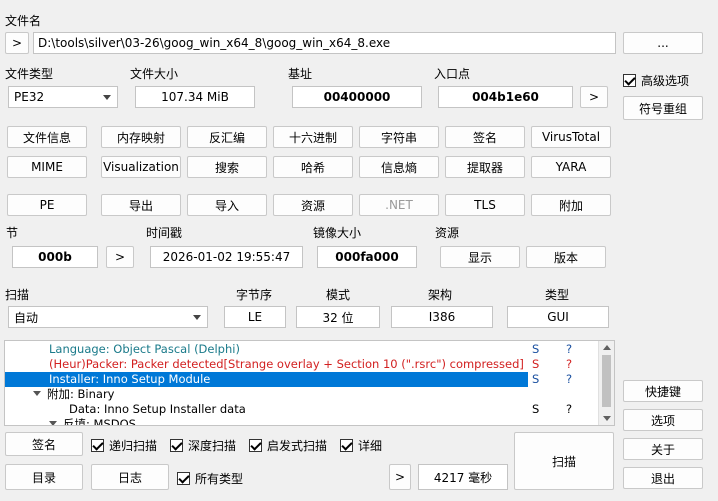 This screenshot has height=501, width=718. I want to click on file-type-label: 文件类型, so click(29, 74).